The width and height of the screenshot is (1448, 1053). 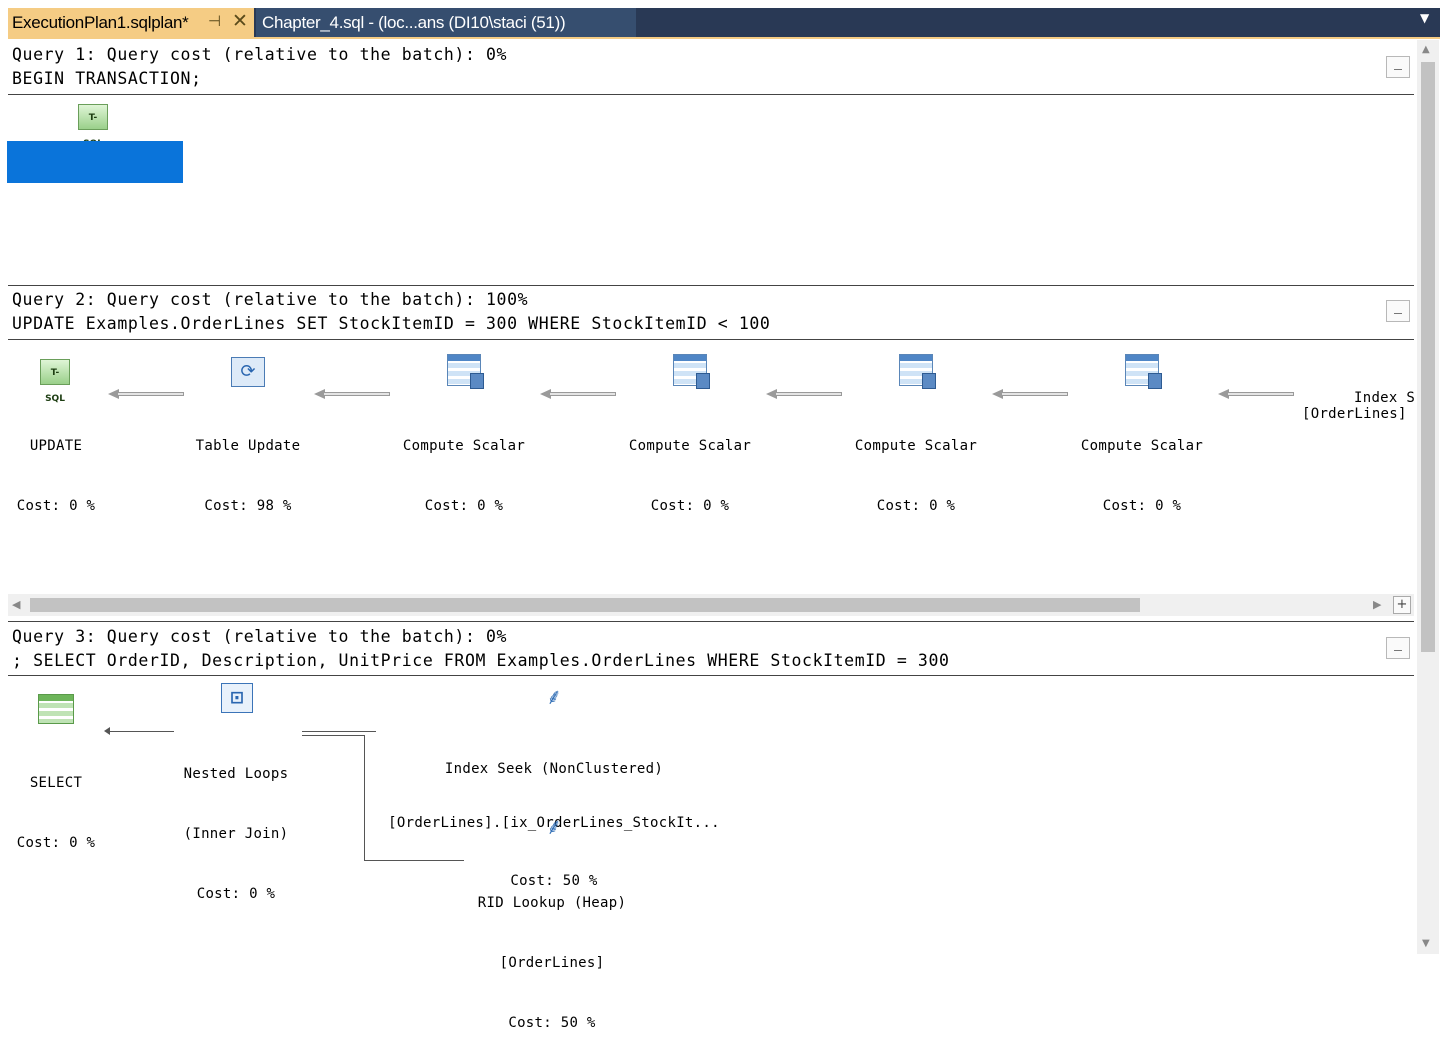 I want to click on query3-top-divider, so click(x=711, y=621).